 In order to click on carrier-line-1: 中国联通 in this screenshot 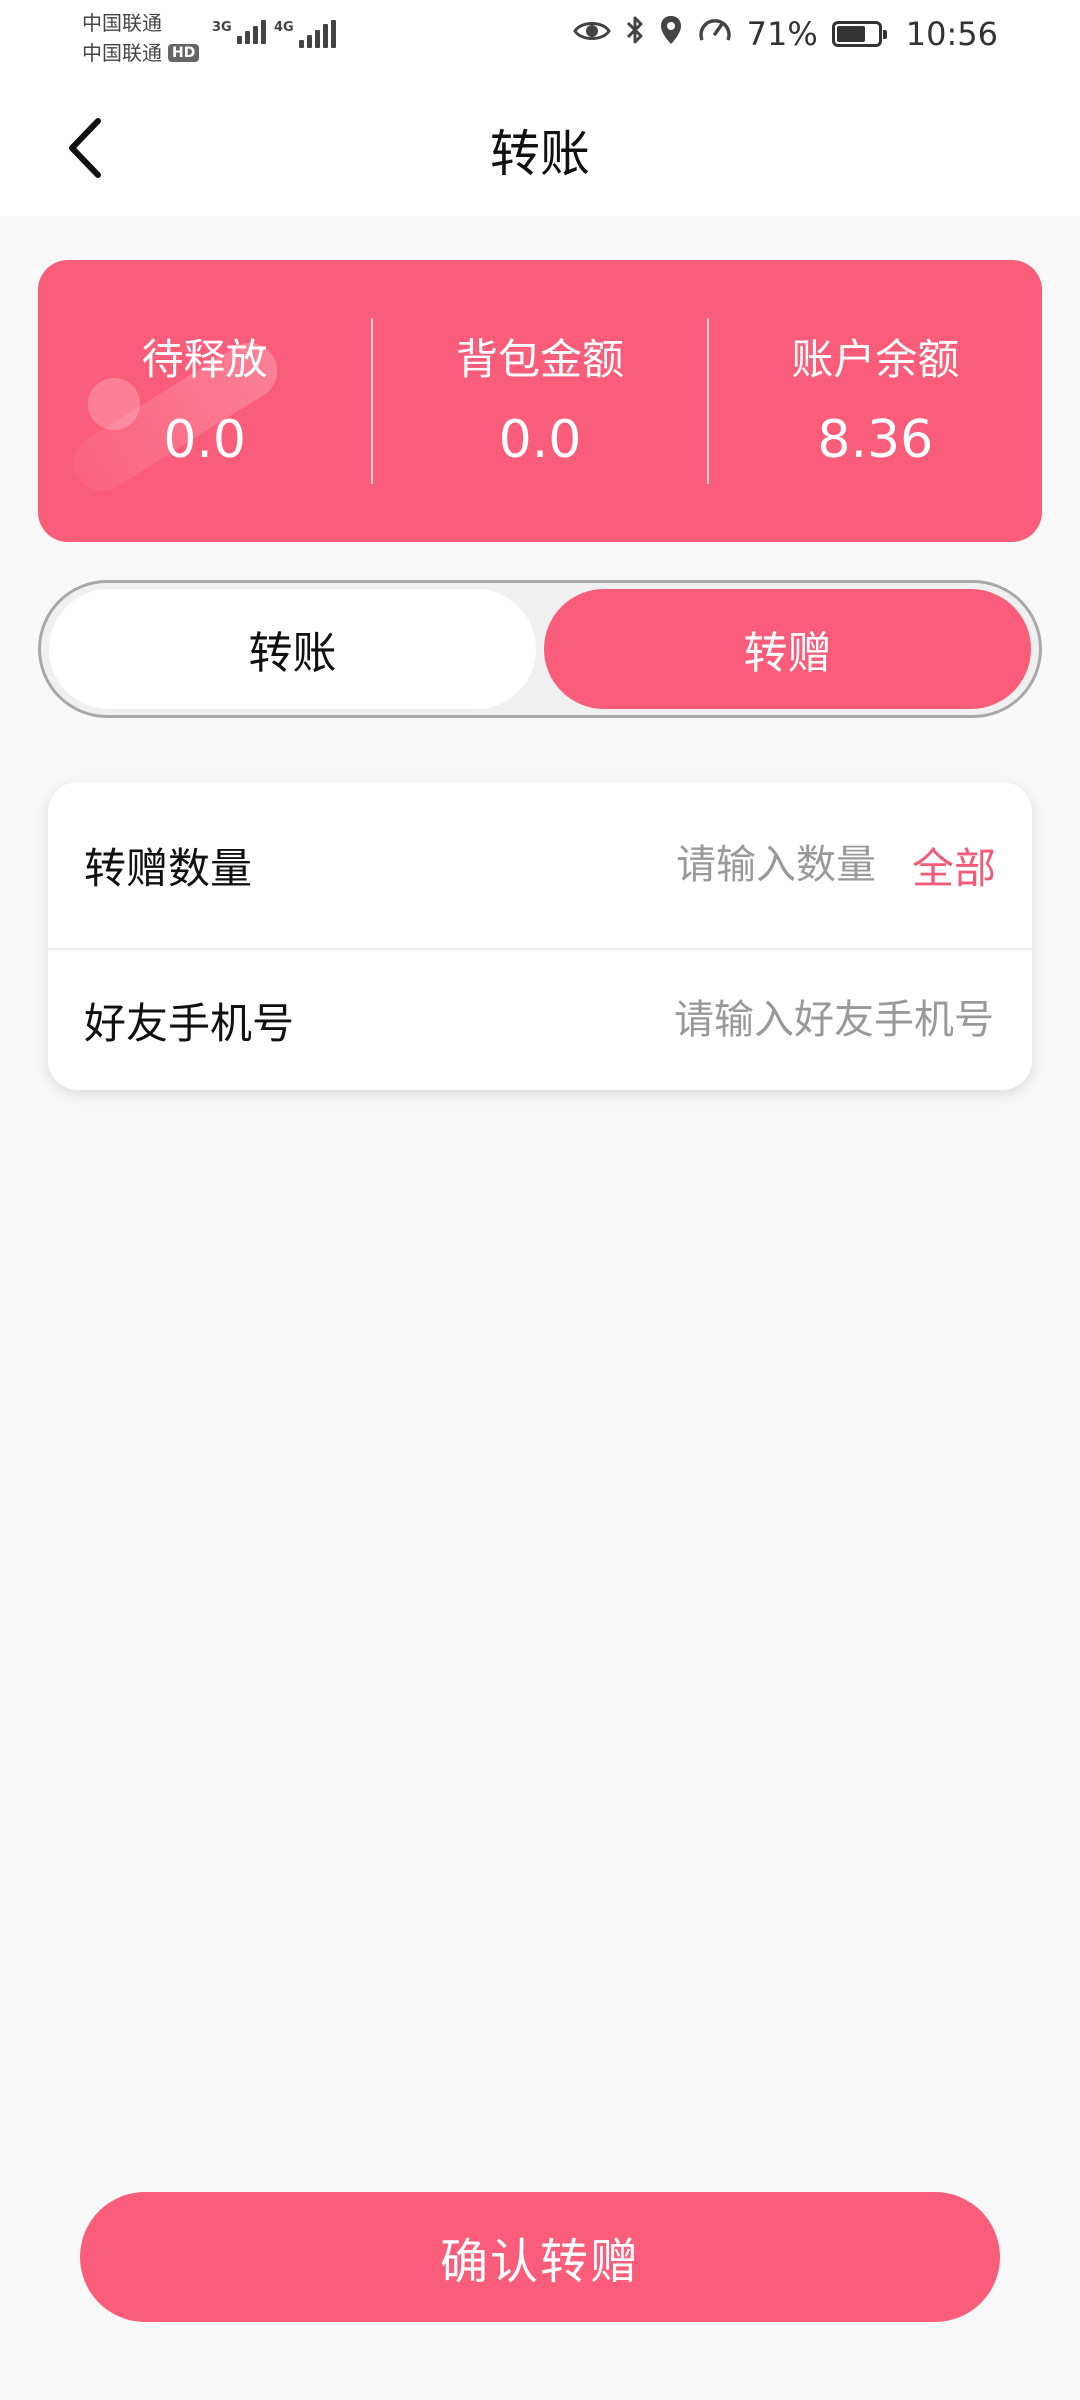, I will do `click(140, 23)`.